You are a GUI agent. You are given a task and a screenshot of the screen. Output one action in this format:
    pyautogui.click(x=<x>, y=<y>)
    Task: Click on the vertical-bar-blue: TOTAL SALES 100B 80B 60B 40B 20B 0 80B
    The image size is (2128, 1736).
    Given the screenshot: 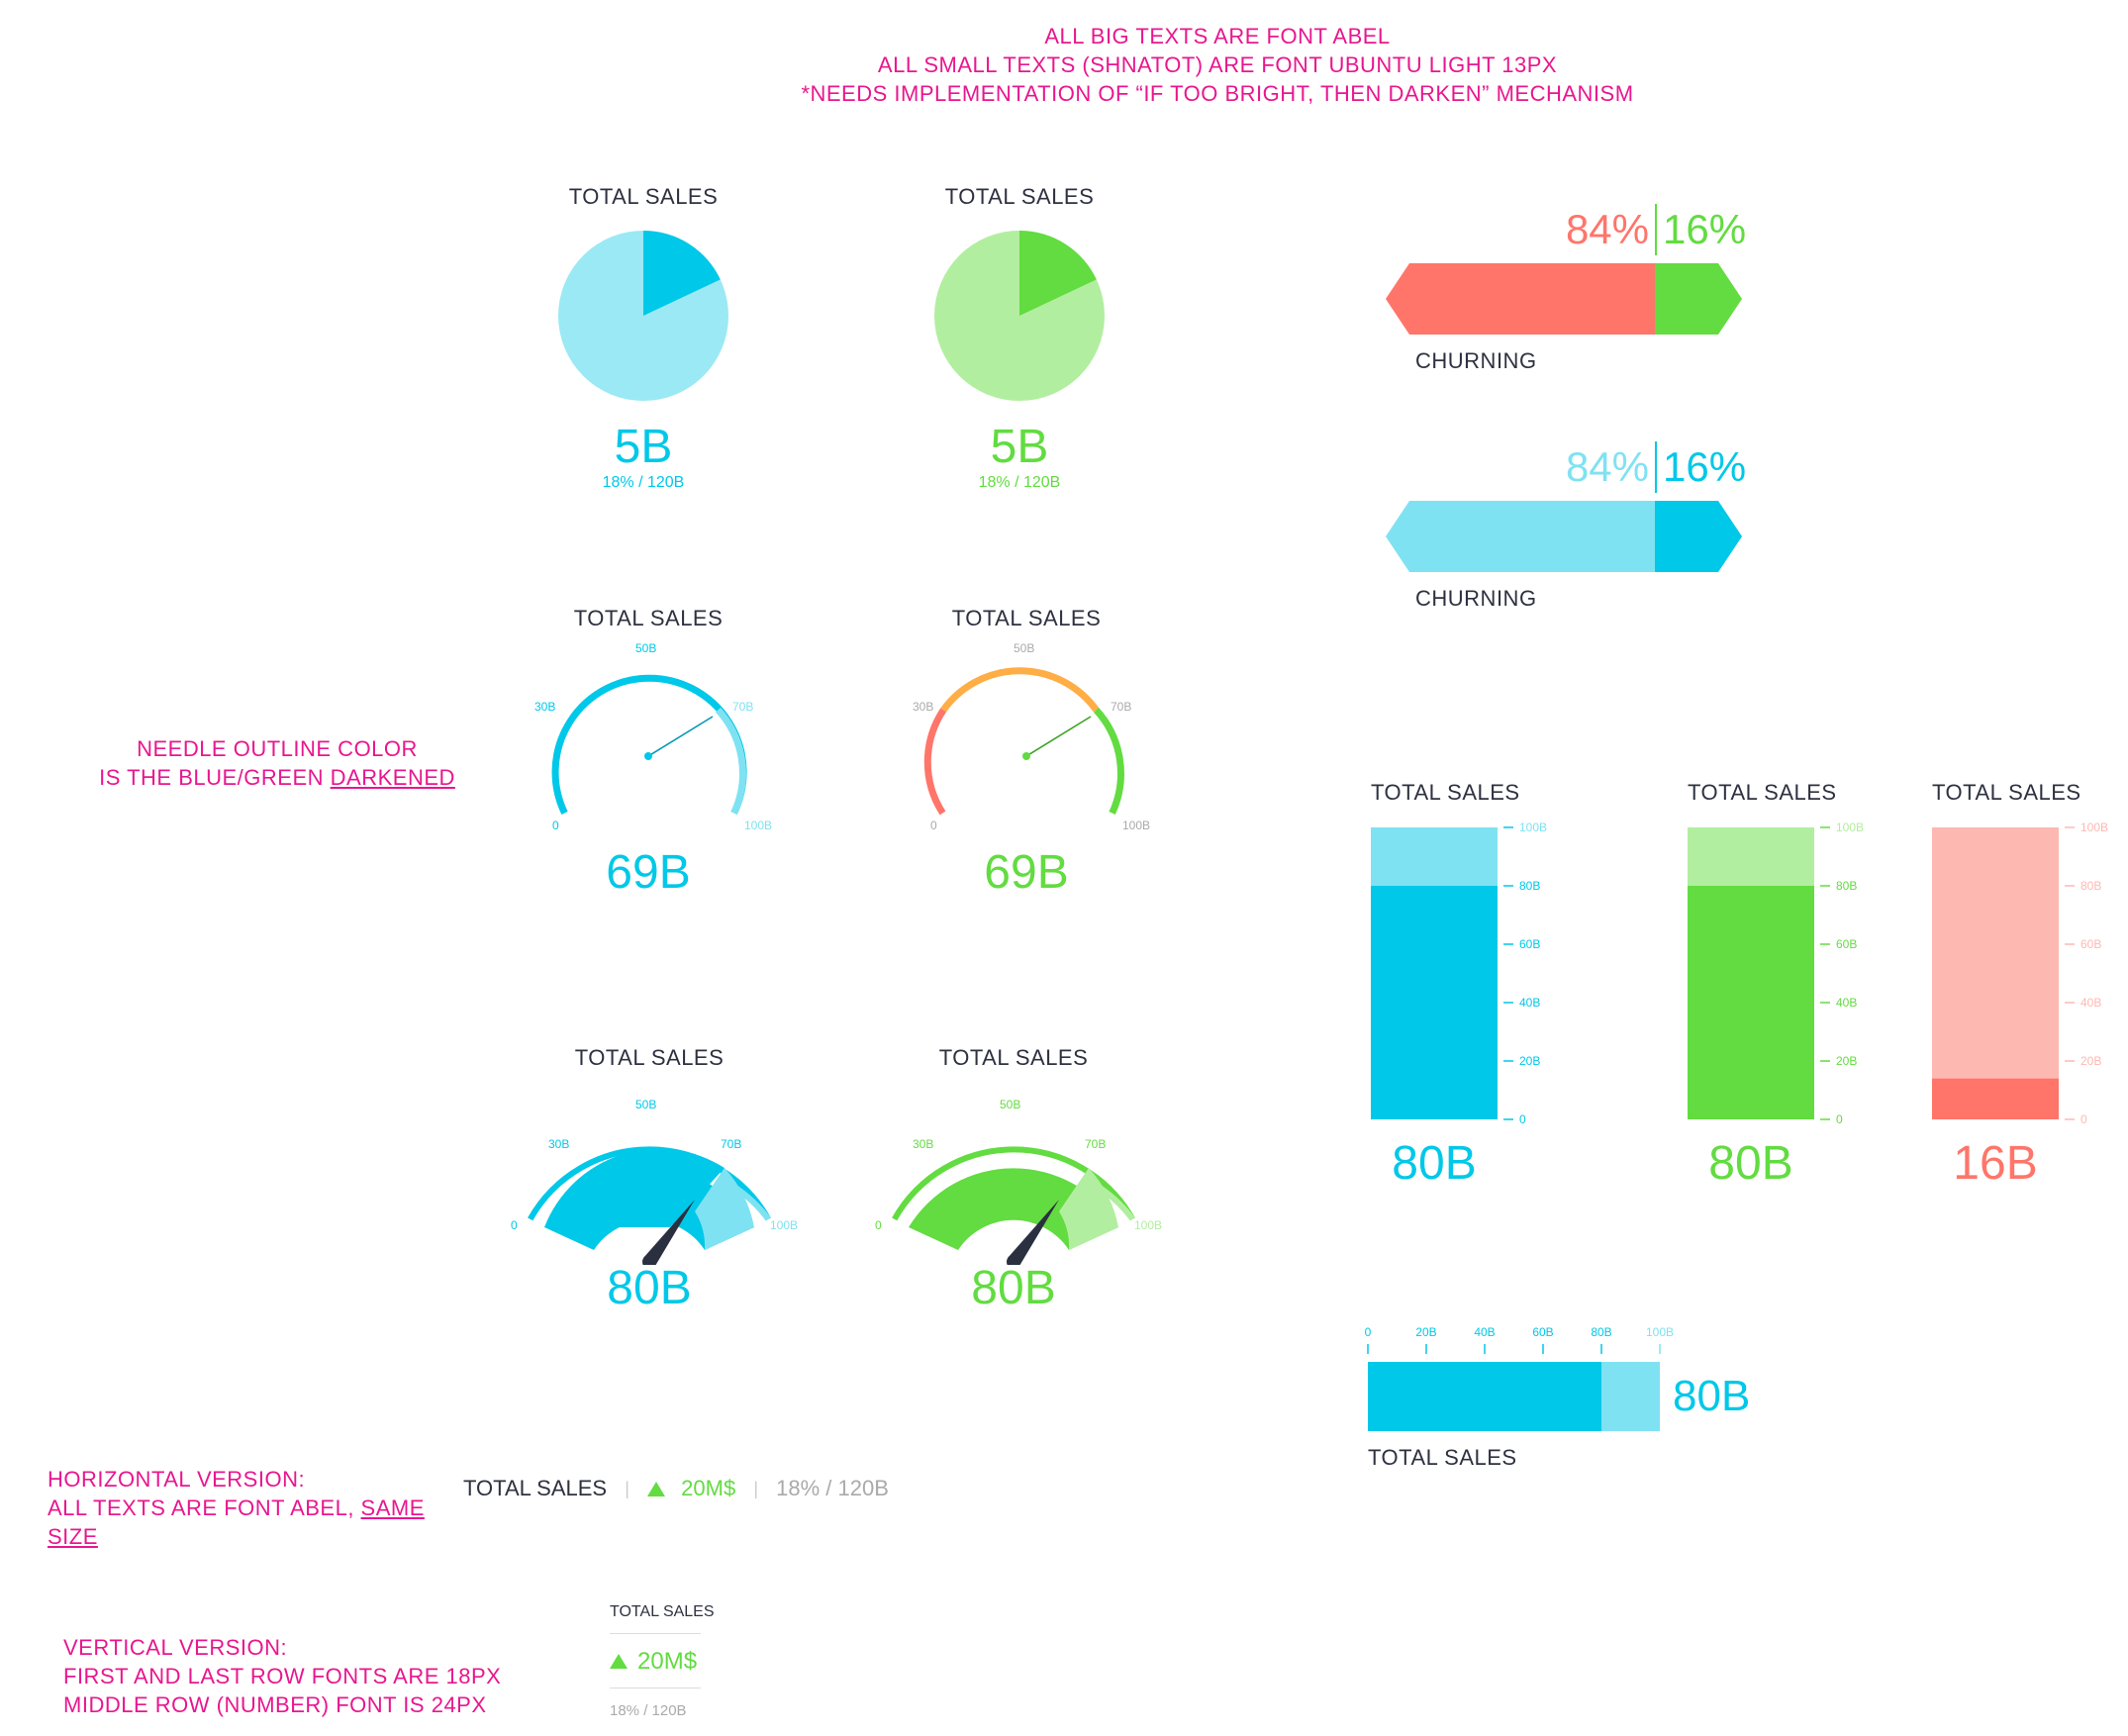 What is the action you would take?
    pyautogui.click(x=1485, y=985)
    